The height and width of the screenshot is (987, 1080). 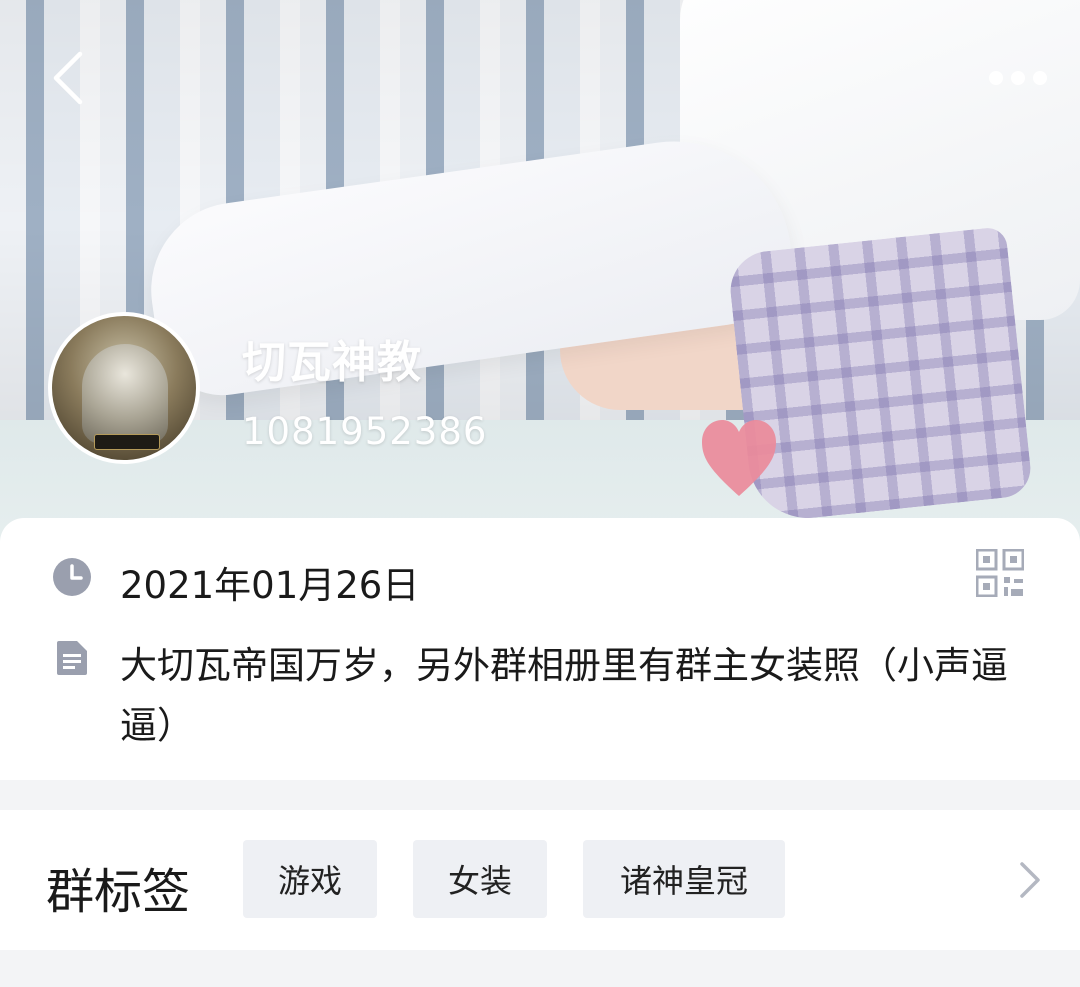 I want to click on document-icon, so click(x=72, y=658).